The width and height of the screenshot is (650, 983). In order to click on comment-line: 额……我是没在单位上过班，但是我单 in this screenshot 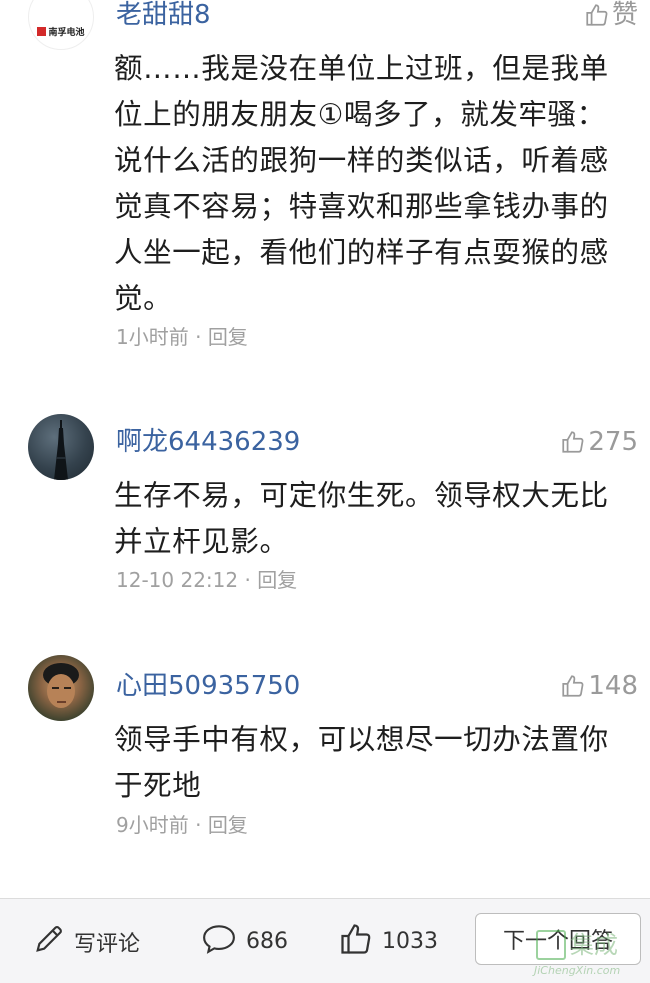, I will do `click(361, 68)`.